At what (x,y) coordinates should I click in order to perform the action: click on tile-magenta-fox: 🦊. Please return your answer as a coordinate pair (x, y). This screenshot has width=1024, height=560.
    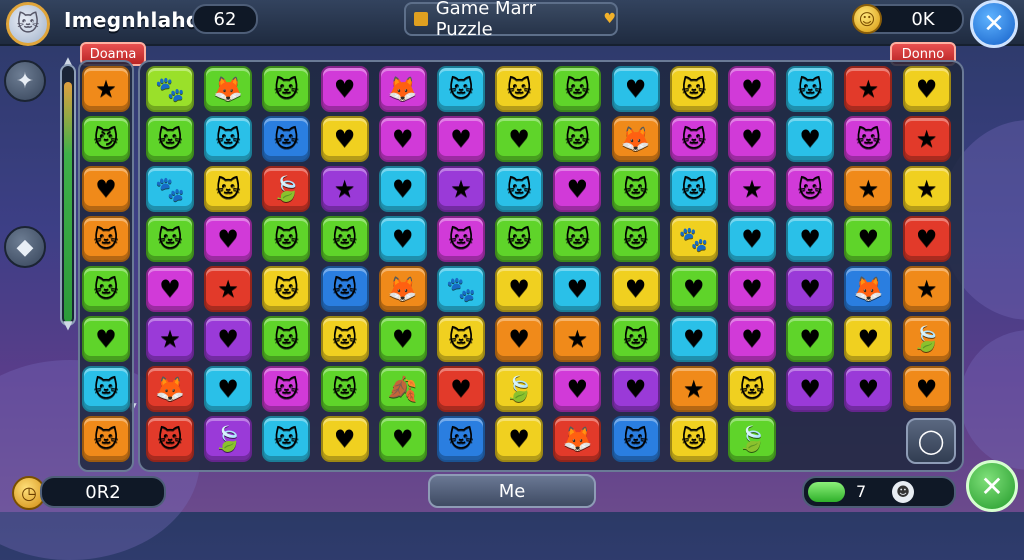
    Looking at the image, I should click on (402, 89).